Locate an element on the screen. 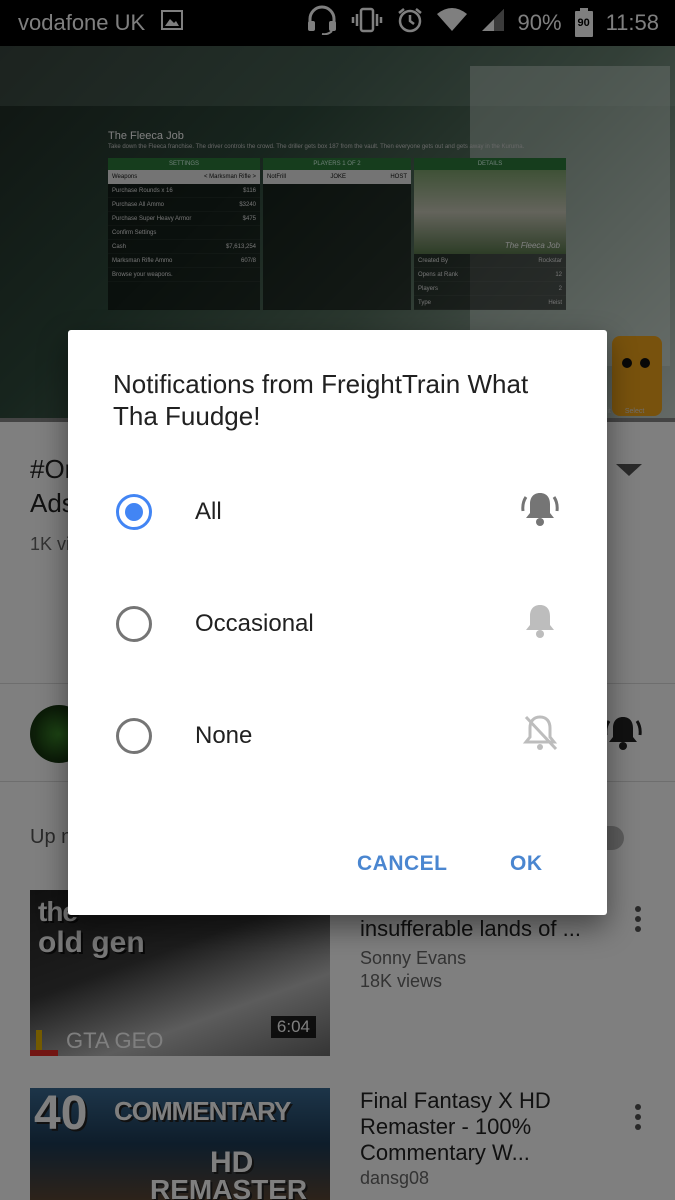 This screenshot has width=675, height=1200. cancel-button: CANCEL is located at coordinates (402, 864).